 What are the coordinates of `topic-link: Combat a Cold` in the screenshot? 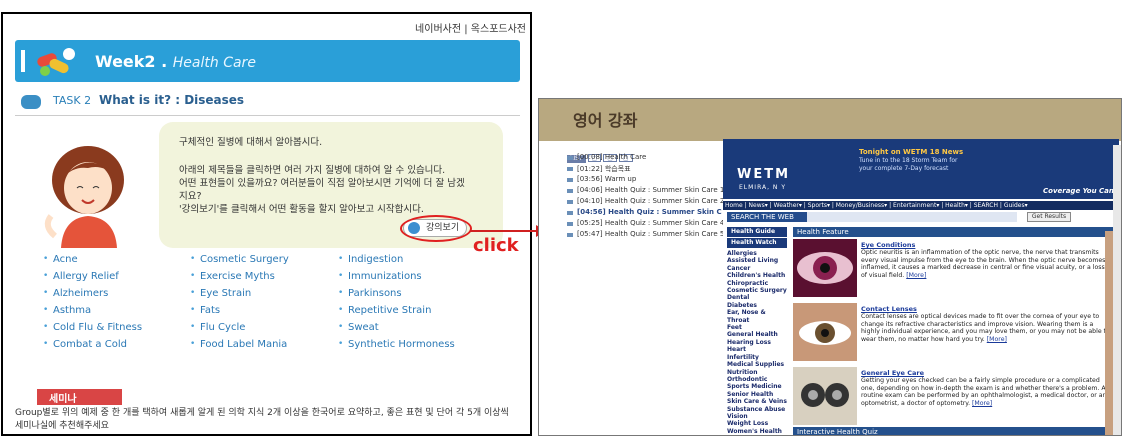 It's located at (118, 347).